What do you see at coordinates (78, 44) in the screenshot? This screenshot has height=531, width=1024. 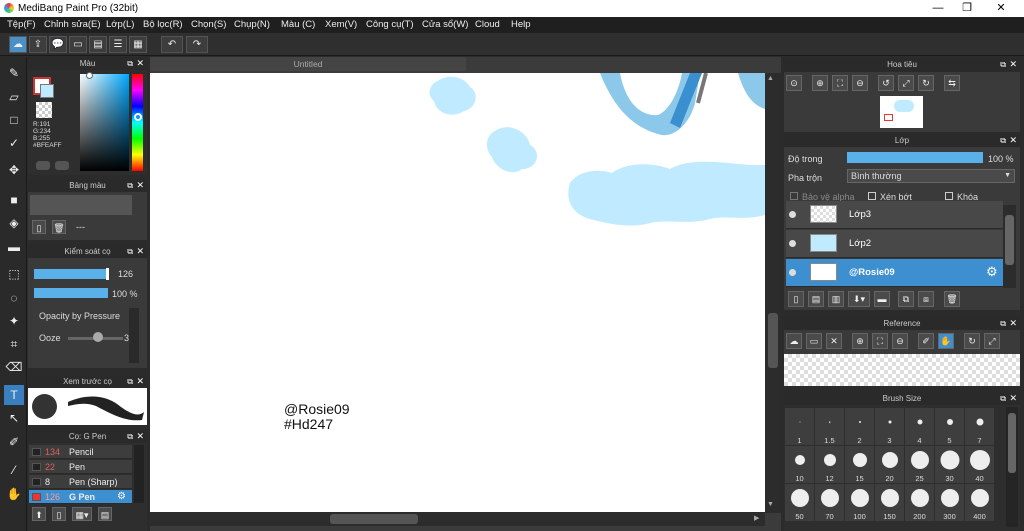 I see `message-icon: ▭` at bounding box center [78, 44].